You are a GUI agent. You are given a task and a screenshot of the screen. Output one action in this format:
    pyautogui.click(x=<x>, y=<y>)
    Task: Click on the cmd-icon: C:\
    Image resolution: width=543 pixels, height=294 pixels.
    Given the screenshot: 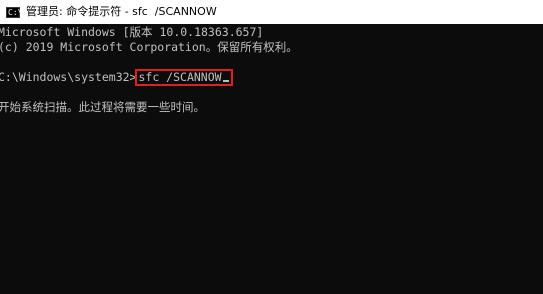 What is the action you would take?
    pyautogui.click(x=14, y=12)
    